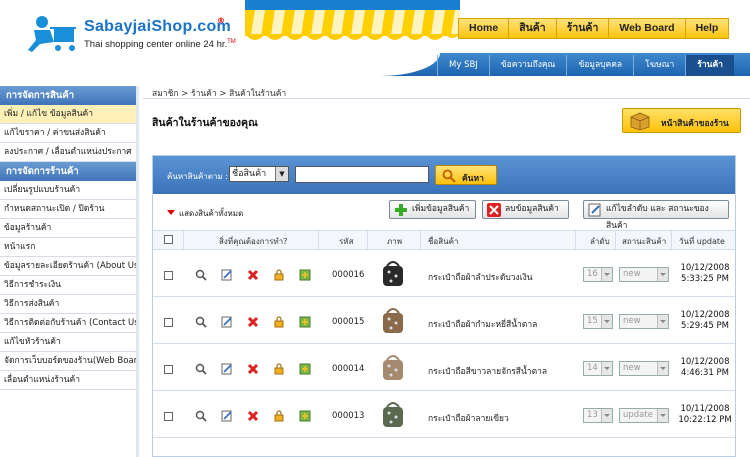 The height and width of the screenshot is (457, 750). I want to click on top-nav-item-3: Web Board, so click(647, 28).